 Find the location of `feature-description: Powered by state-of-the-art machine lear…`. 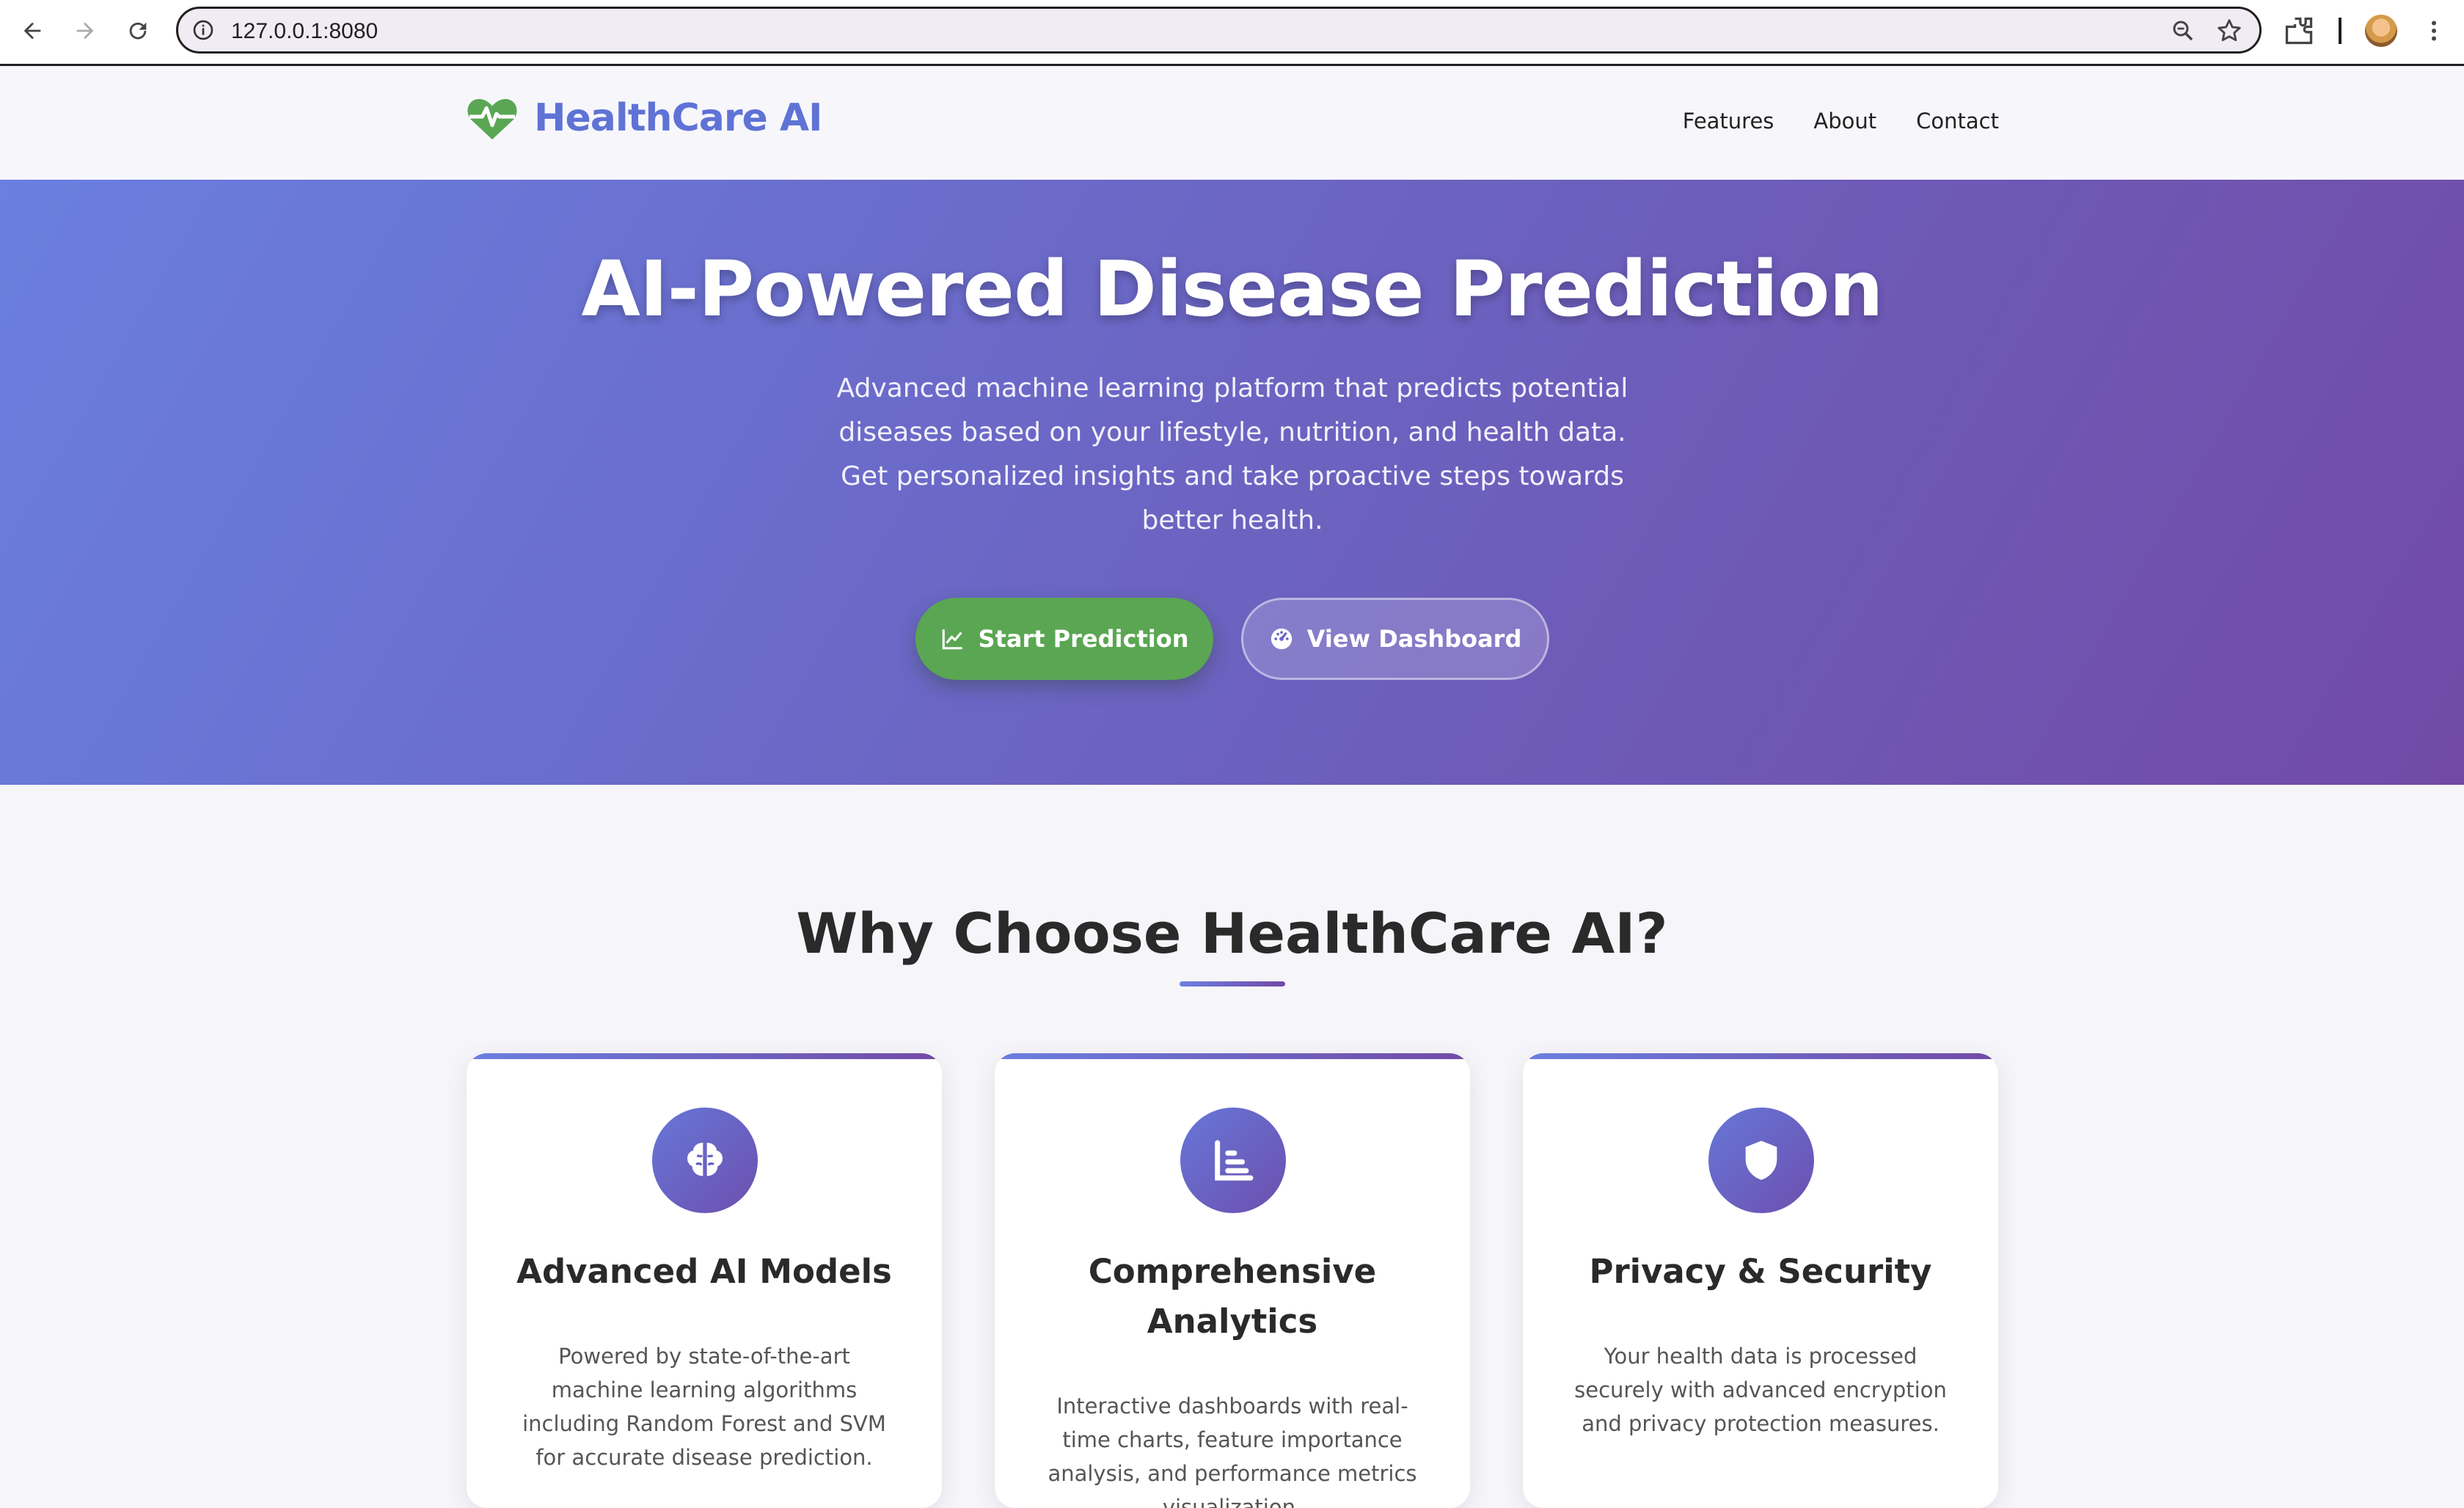

feature-description: Powered by state-of-the-art machine lear… is located at coordinates (704, 1407).